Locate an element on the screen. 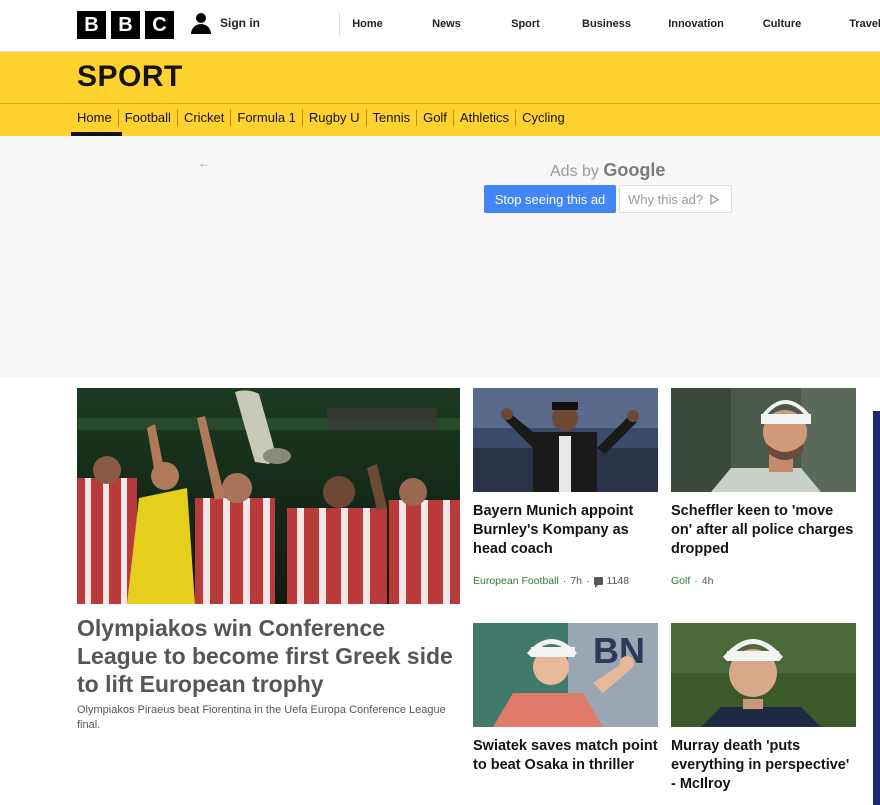 This screenshot has height=805, width=880. subnav-football: Football is located at coordinates (148, 118).